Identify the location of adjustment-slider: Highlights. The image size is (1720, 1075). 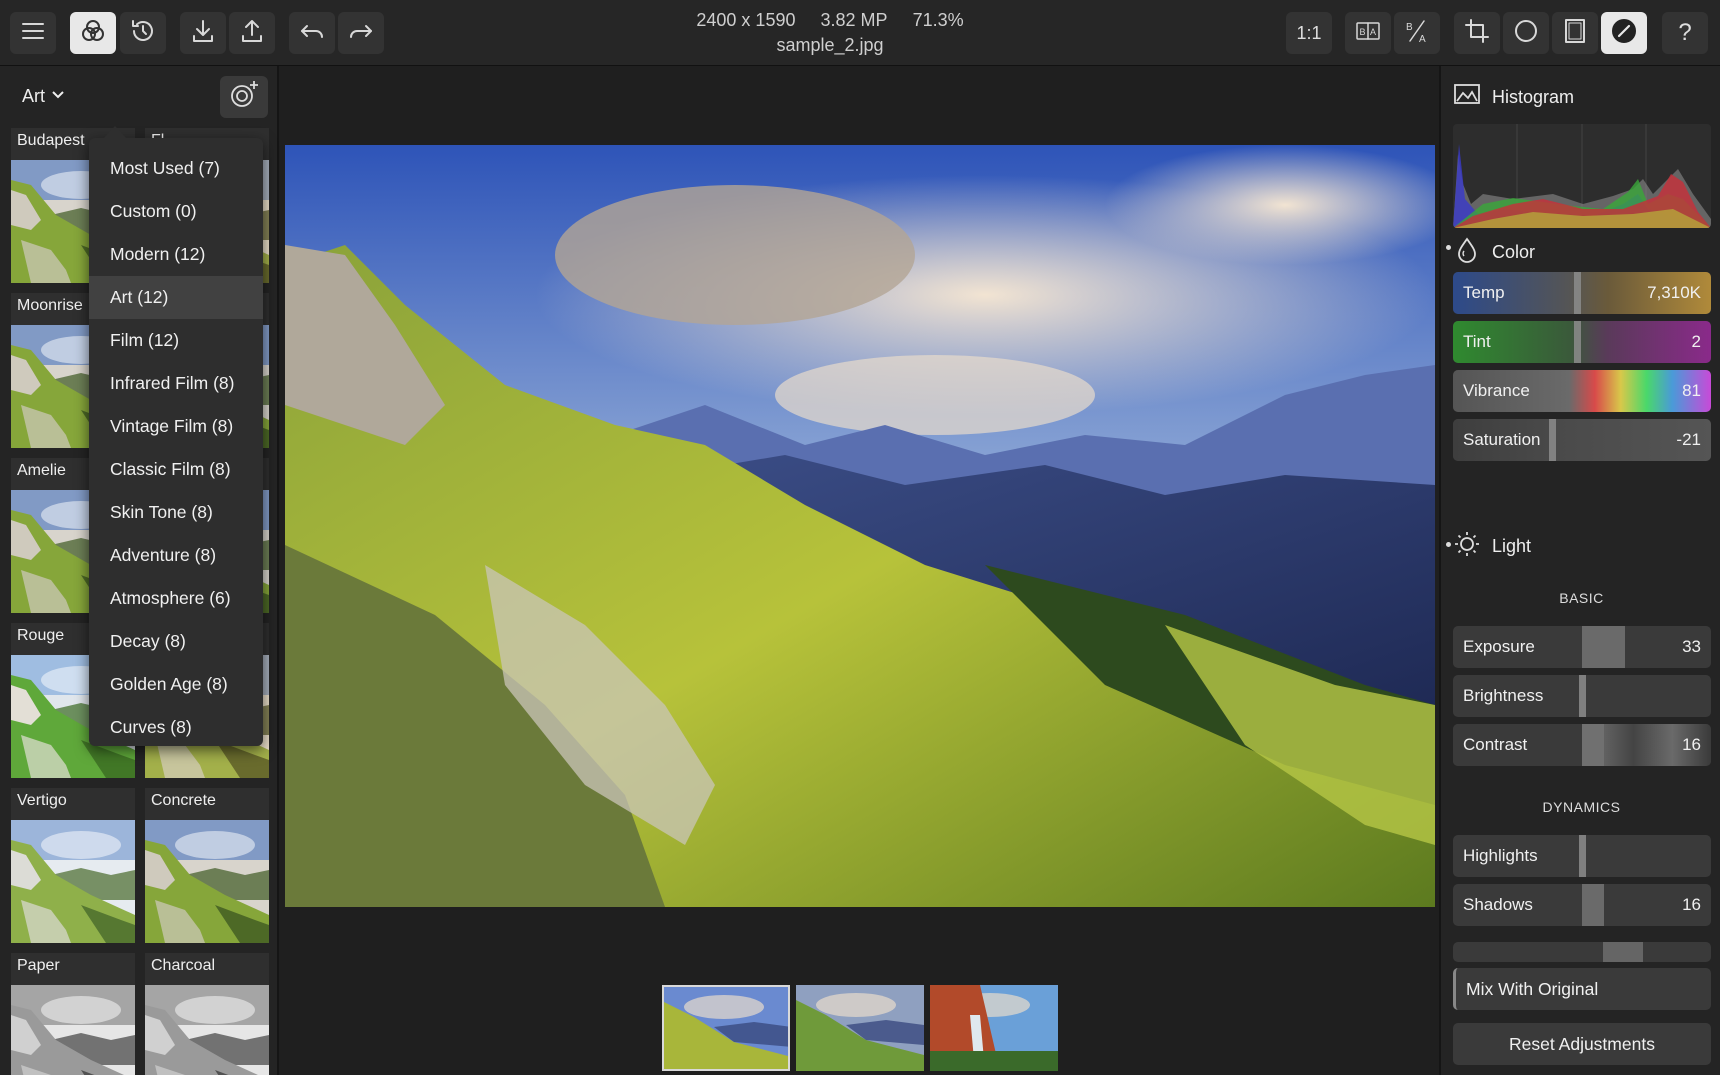
(1582, 856).